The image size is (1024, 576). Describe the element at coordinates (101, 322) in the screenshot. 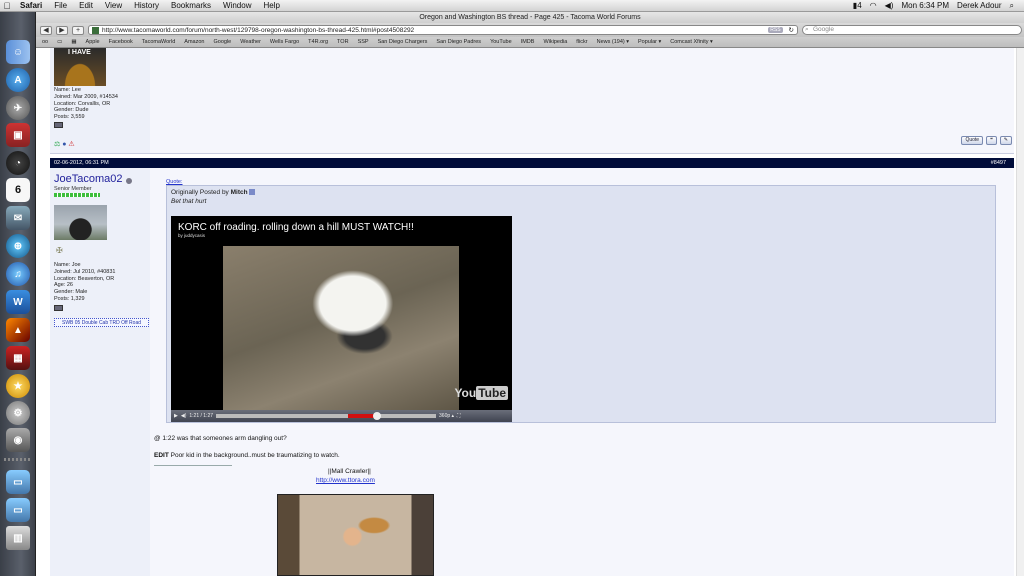

I see `vehicle-signature-link: SWB 05 Double Cab TRD Off Road` at that location.